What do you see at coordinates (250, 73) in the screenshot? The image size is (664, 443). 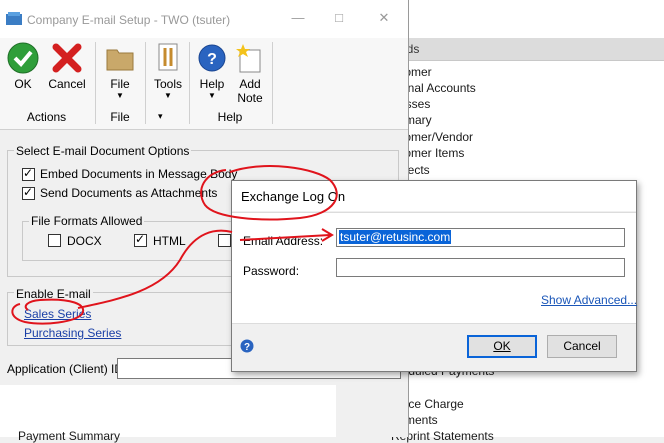 I see `add-note-button: Add Note` at bounding box center [250, 73].